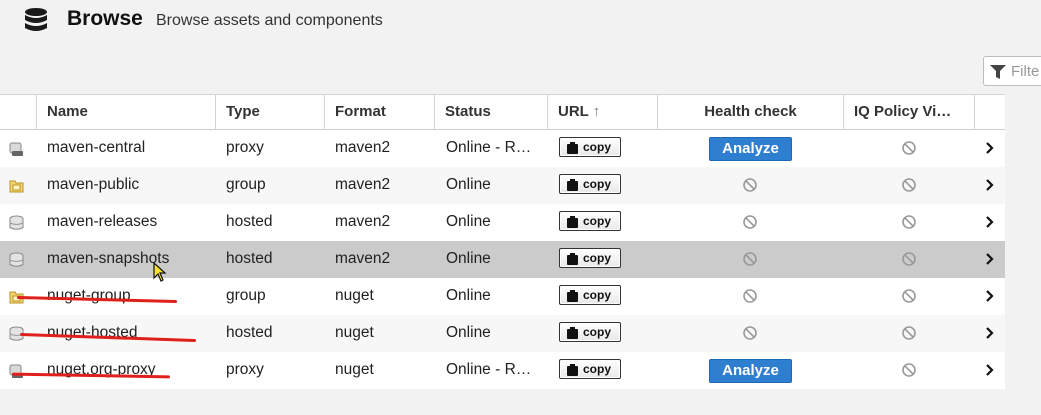 The width and height of the screenshot is (1041, 415). What do you see at coordinates (502, 296) in the screenshot?
I see `table-row: nuget-group group nuget Online copy` at bounding box center [502, 296].